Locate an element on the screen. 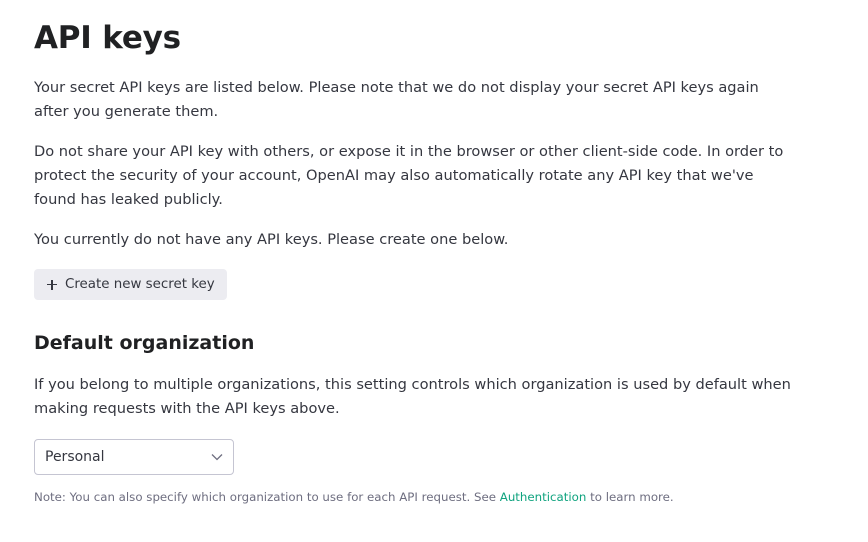  default-organization-heading: Default organization is located at coordinates (144, 343).